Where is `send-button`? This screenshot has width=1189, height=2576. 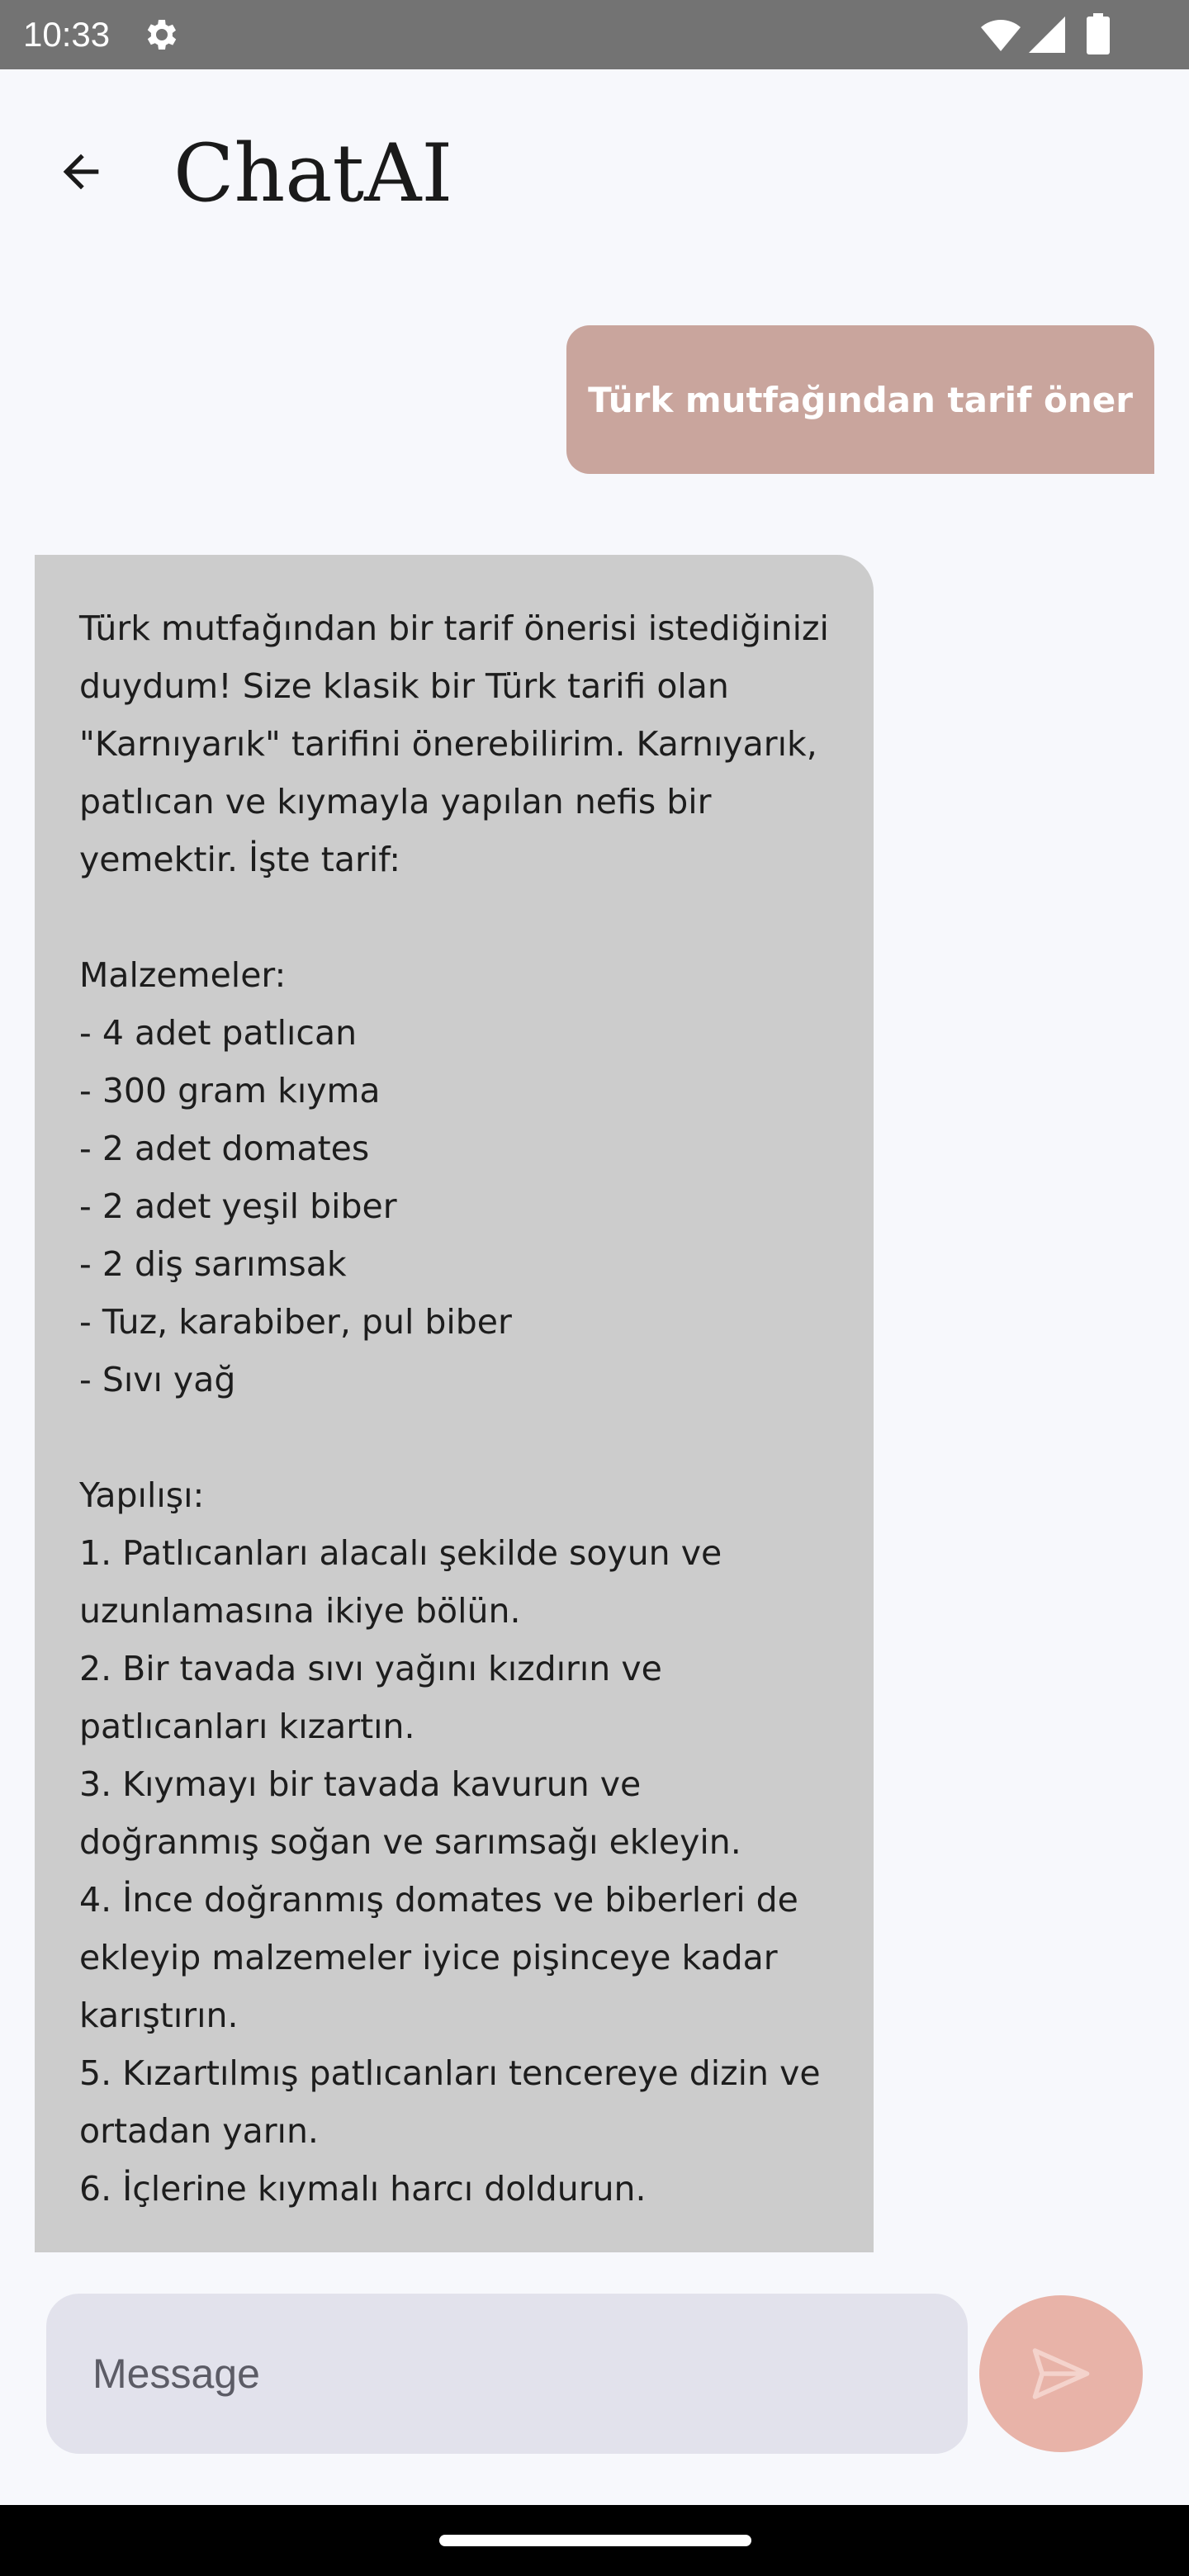
send-button is located at coordinates (1061, 2373).